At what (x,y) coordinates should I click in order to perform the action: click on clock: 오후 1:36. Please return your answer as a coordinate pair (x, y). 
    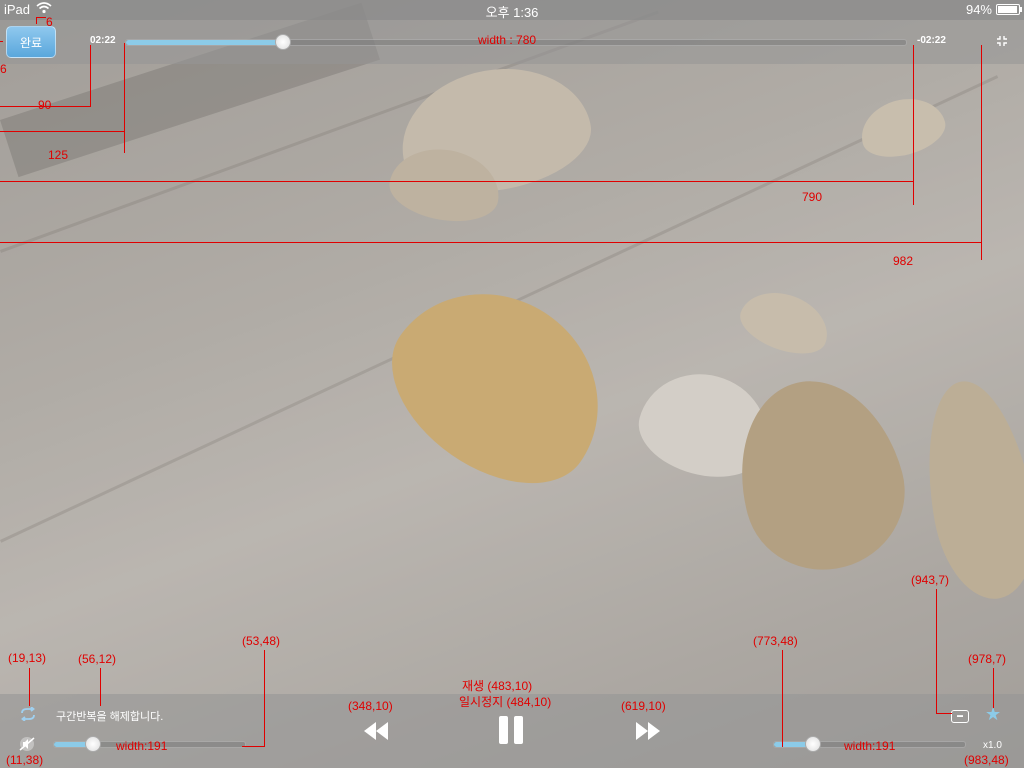
    Looking at the image, I should click on (512, 12).